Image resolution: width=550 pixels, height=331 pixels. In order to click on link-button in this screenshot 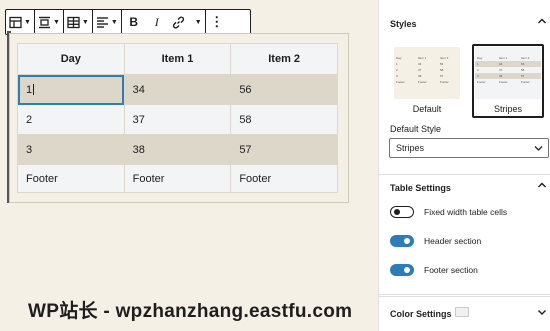, I will do `click(179, 22)`.